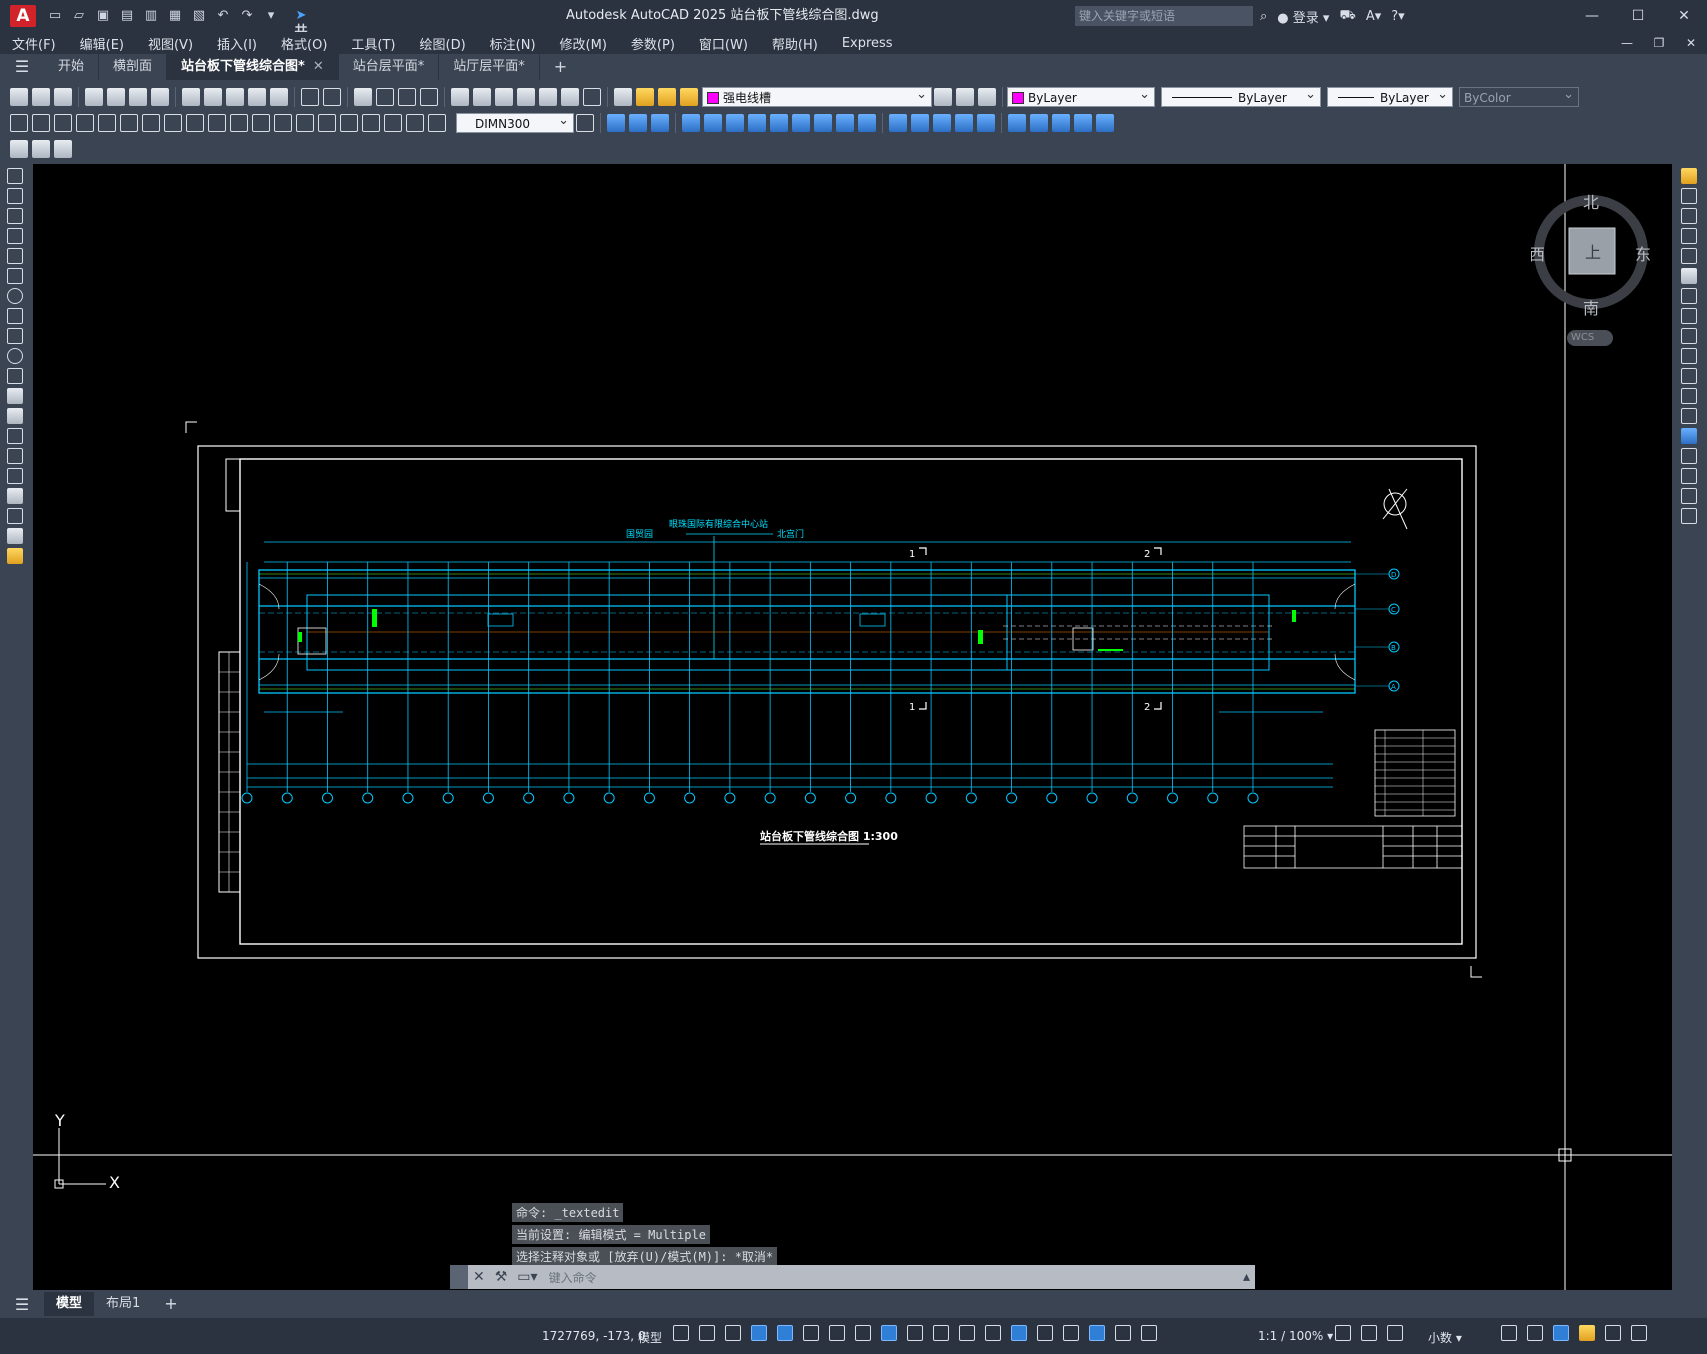 Image resolution: width=1707 pixels, height=1354 pixels. What do you see at coordinates (305, 123) in the screenshot?
I see `tolerance-icon` at bounding box center [305, 123].